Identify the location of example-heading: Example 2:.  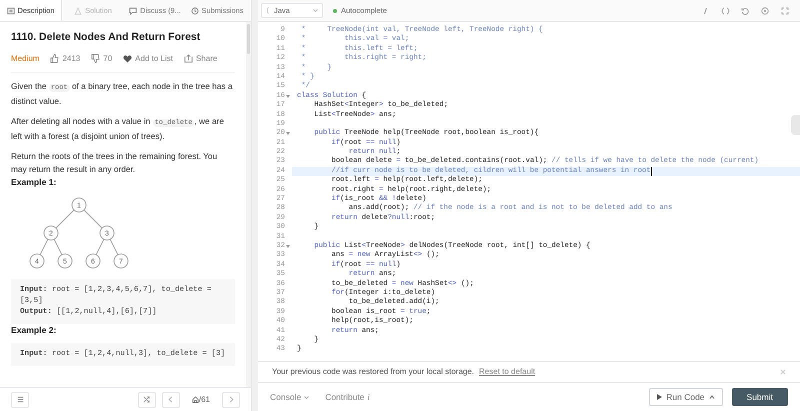
(34, 330).